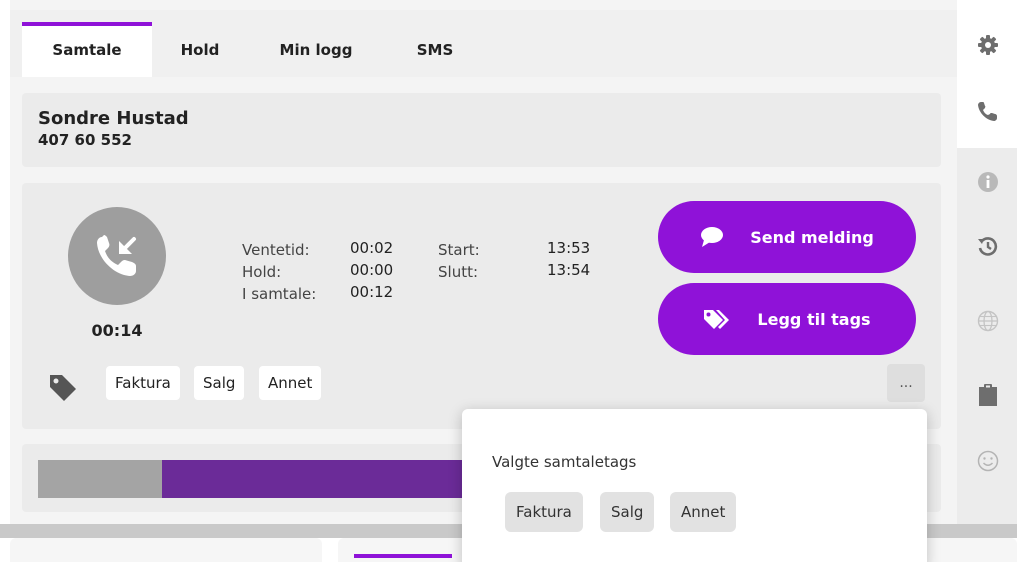  Describe the element at coordinates (988, 461) in the screenshot. I see `smiley-icon` at that location.